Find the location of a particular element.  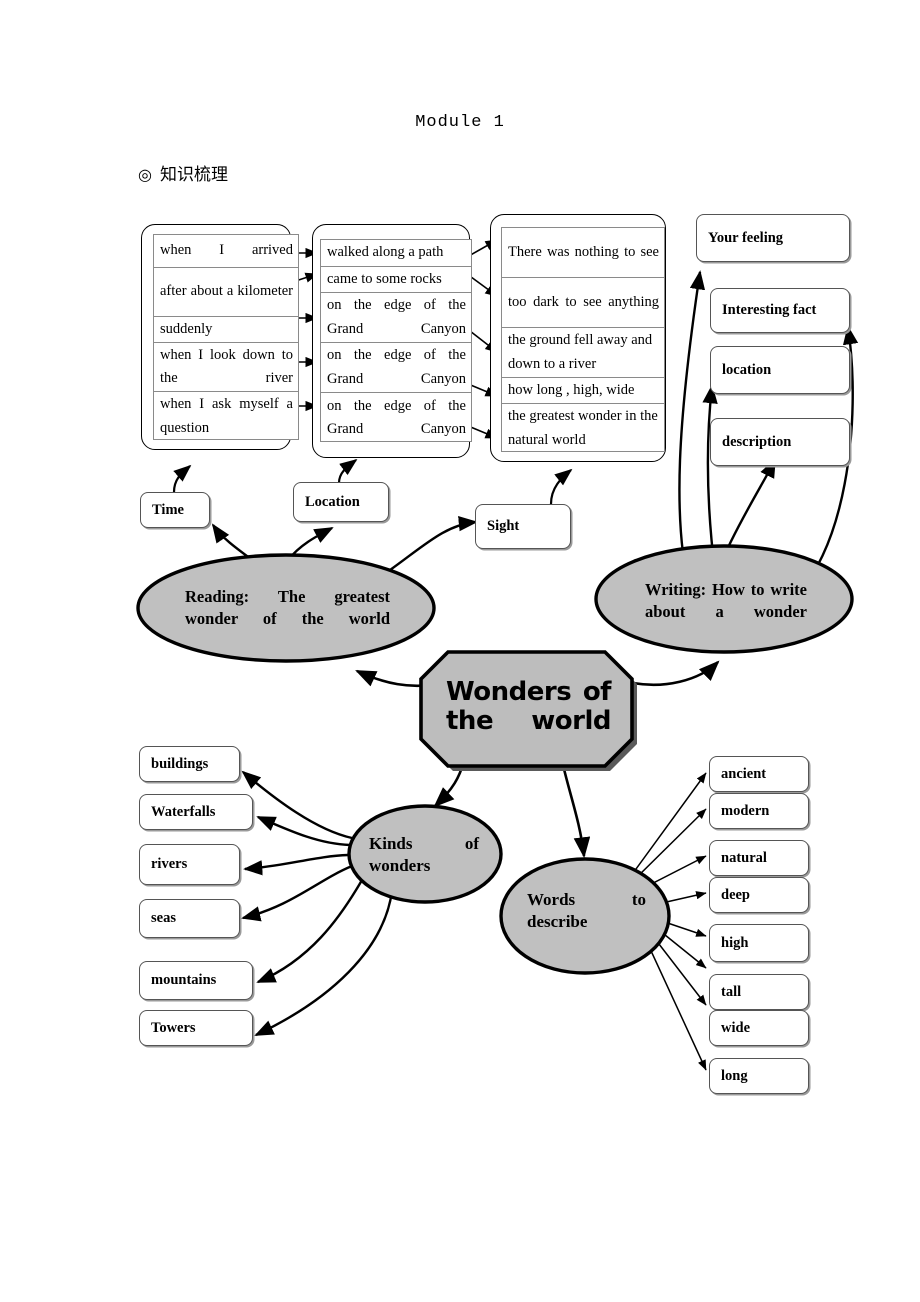

table-row: There was nothing to see is located at coordinates (583, 253).